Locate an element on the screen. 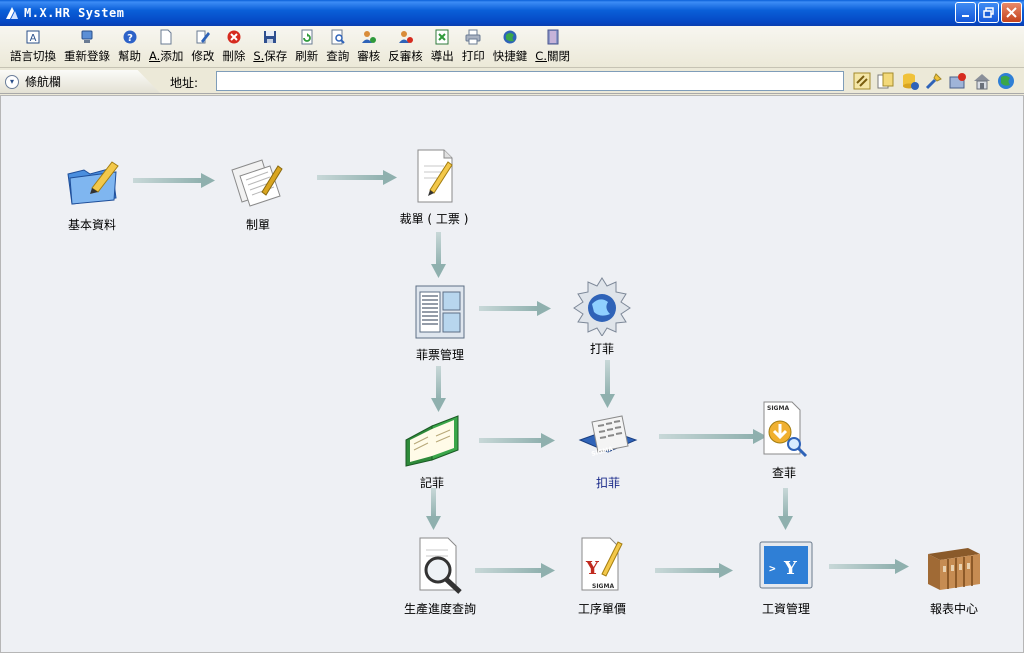 The width and height of the screenshot is (1024, 653). toolbar-item-label: 快捷鍵 is located at coordinates (510, 56).